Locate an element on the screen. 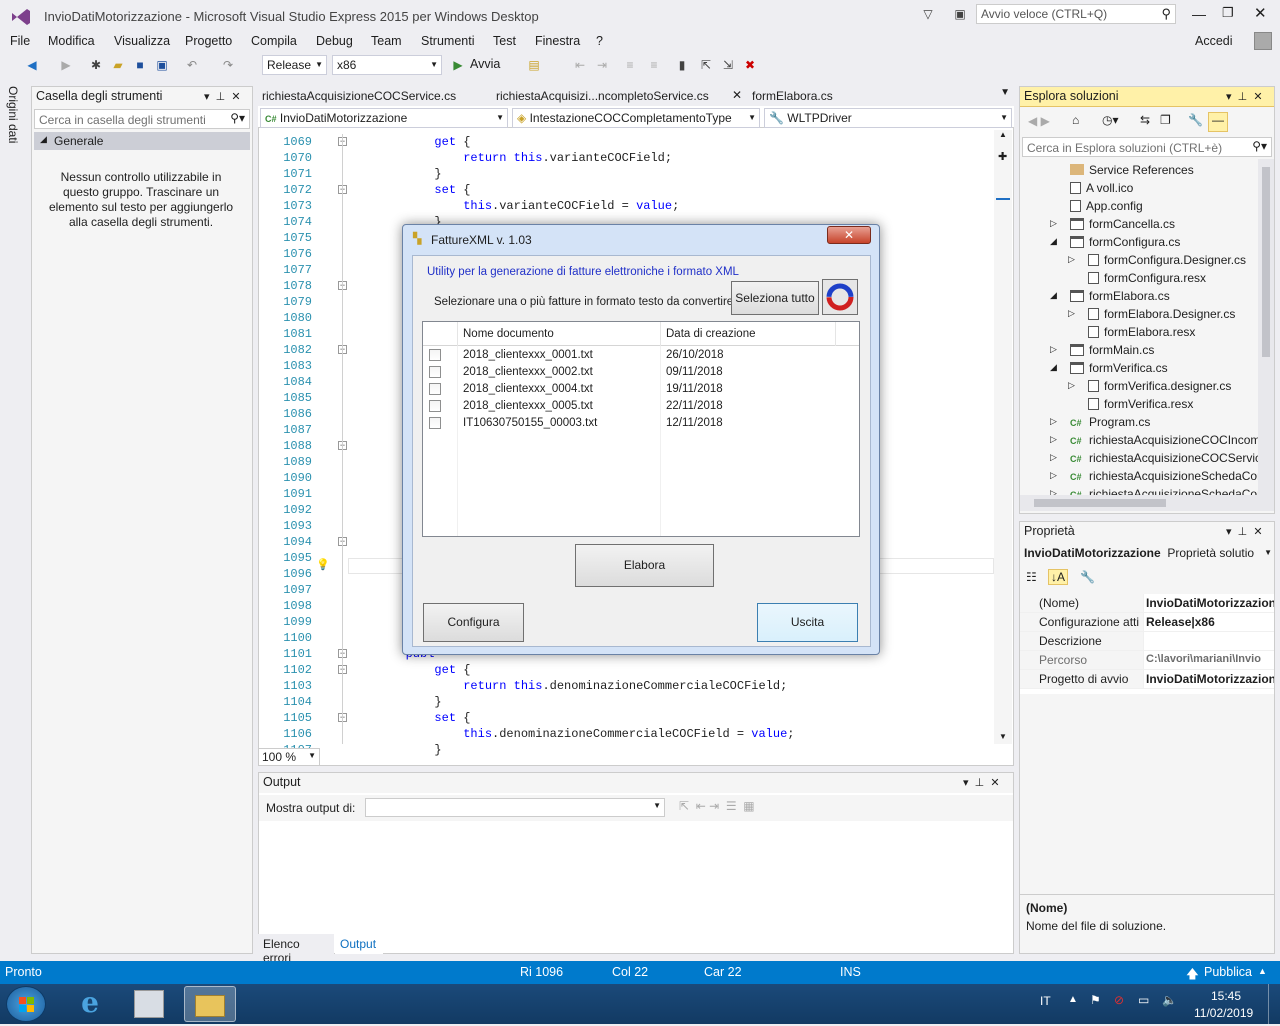  dialog-close-button: ✕ is located at coordinates (849, 235).